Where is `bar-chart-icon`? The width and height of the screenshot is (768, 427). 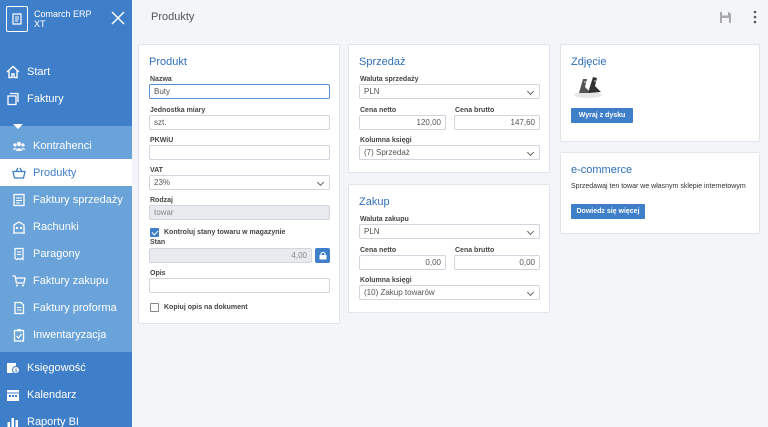 bar-chart-icon is located at coordinates (13, 421).